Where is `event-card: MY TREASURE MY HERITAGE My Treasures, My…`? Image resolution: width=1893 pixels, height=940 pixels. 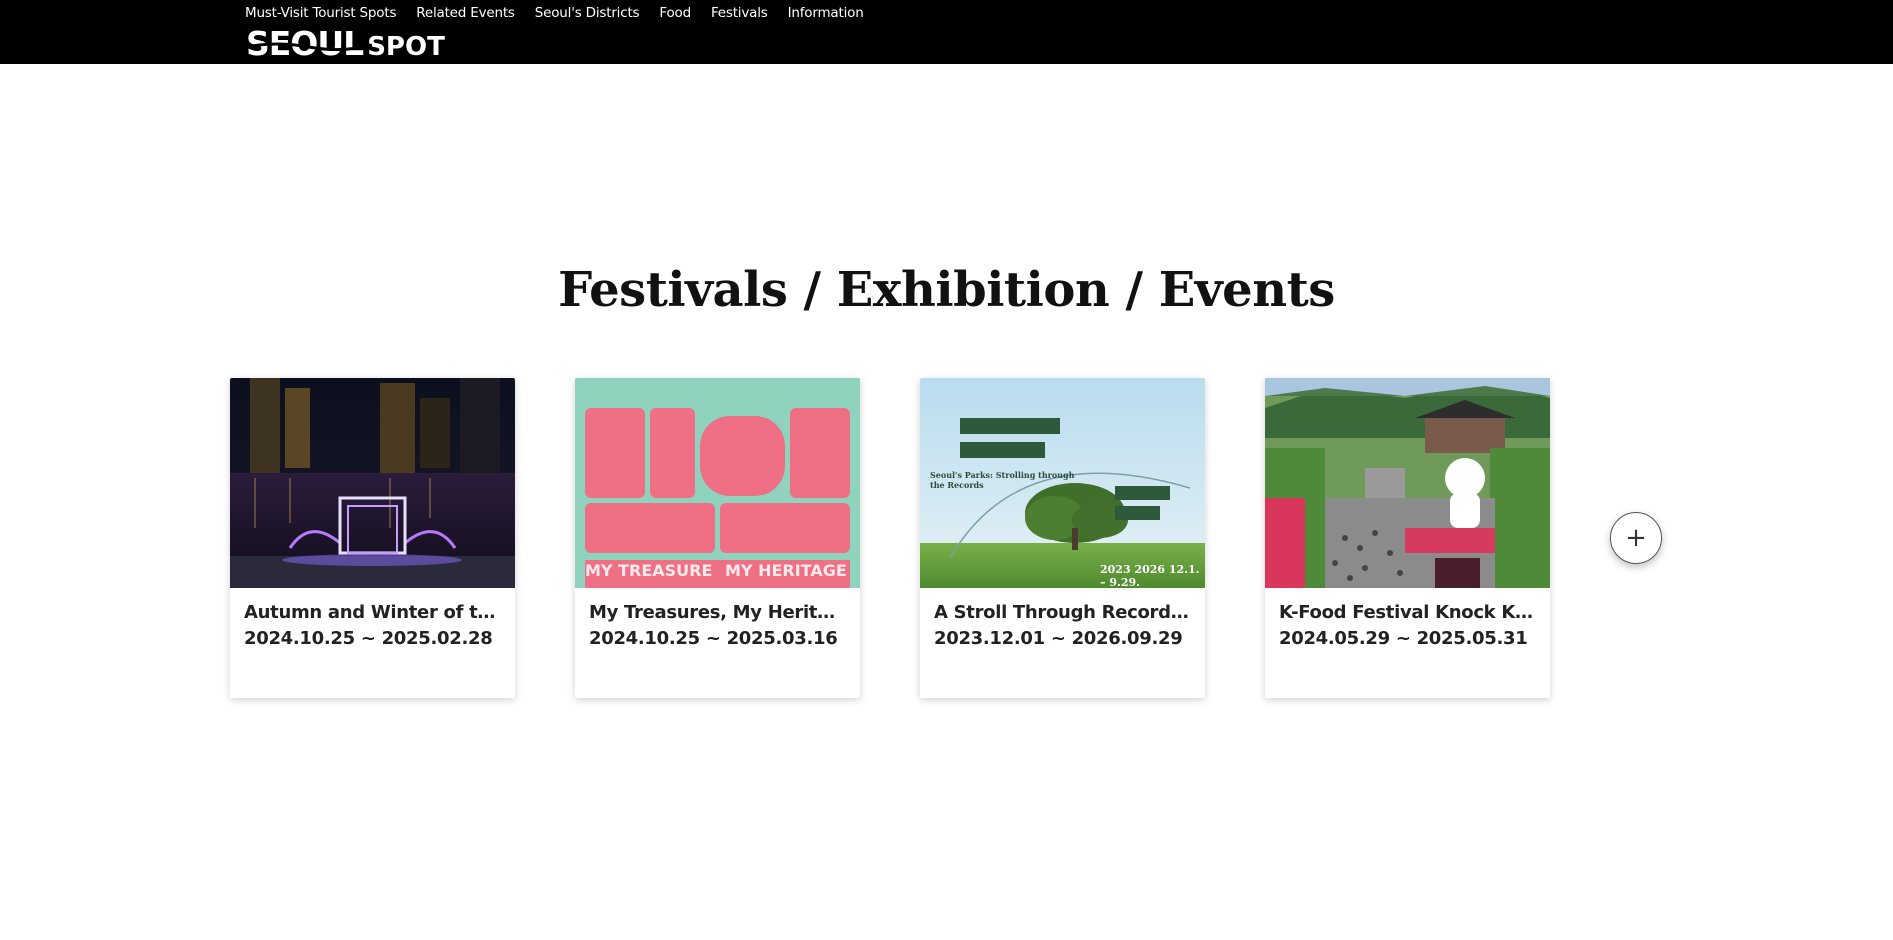
event-card: MY TREASURE MY HERITAGE My Treasures, My… is located at coordinates (717, 538).